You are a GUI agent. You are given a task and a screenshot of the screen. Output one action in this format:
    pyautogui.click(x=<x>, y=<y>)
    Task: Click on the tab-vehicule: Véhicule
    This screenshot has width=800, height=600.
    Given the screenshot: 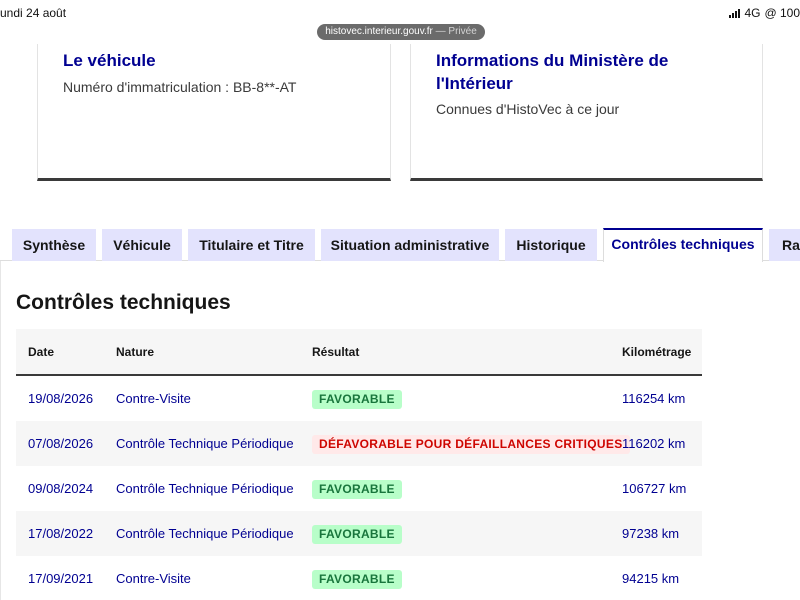 What is the action you would take?
    pyautogui.click(x=142, y=245)
    